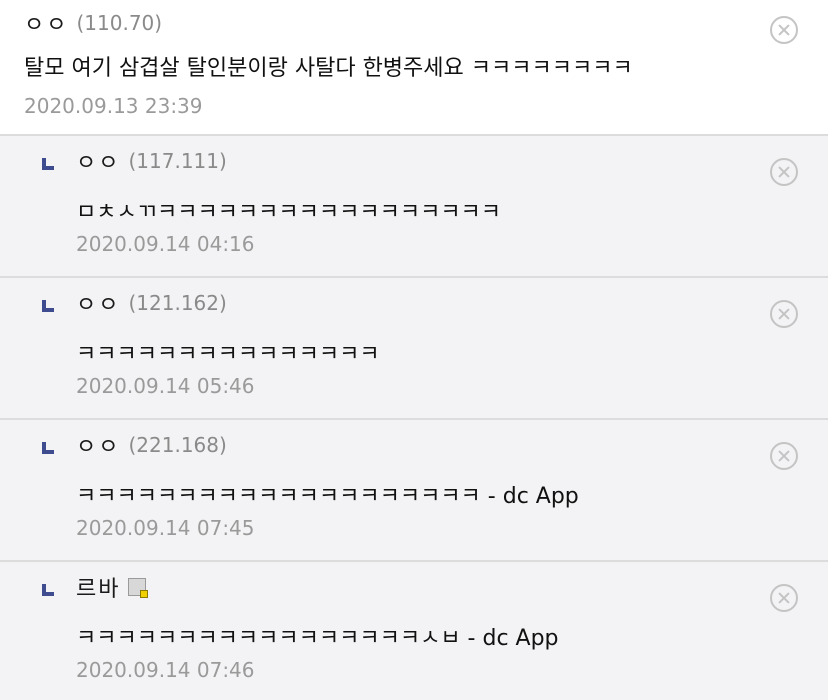 The height and width of the screenshot is (700, 828). What do you see at coordinates (165, 528) in the screenshot?
I see `reply-date: 2020.09.14 07:45` at bounding box center [165, 528].